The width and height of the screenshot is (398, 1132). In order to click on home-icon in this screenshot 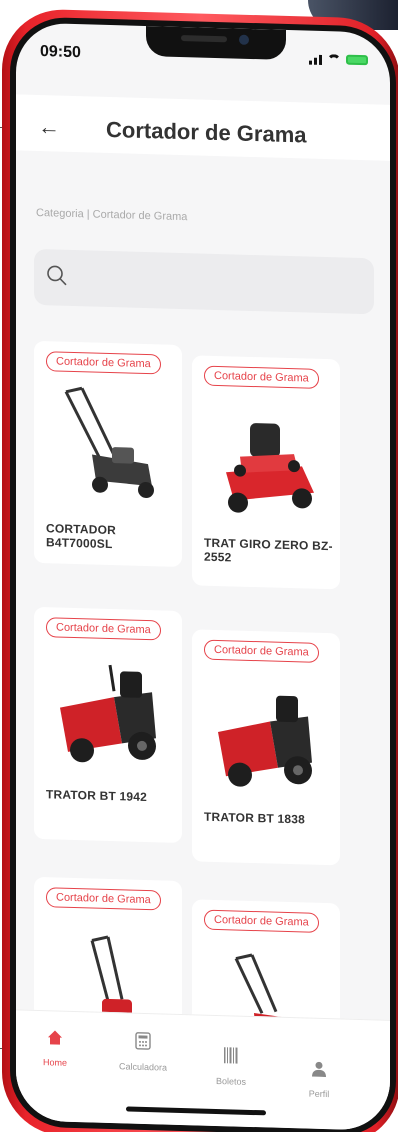, I will do `click(55, 1037)`.